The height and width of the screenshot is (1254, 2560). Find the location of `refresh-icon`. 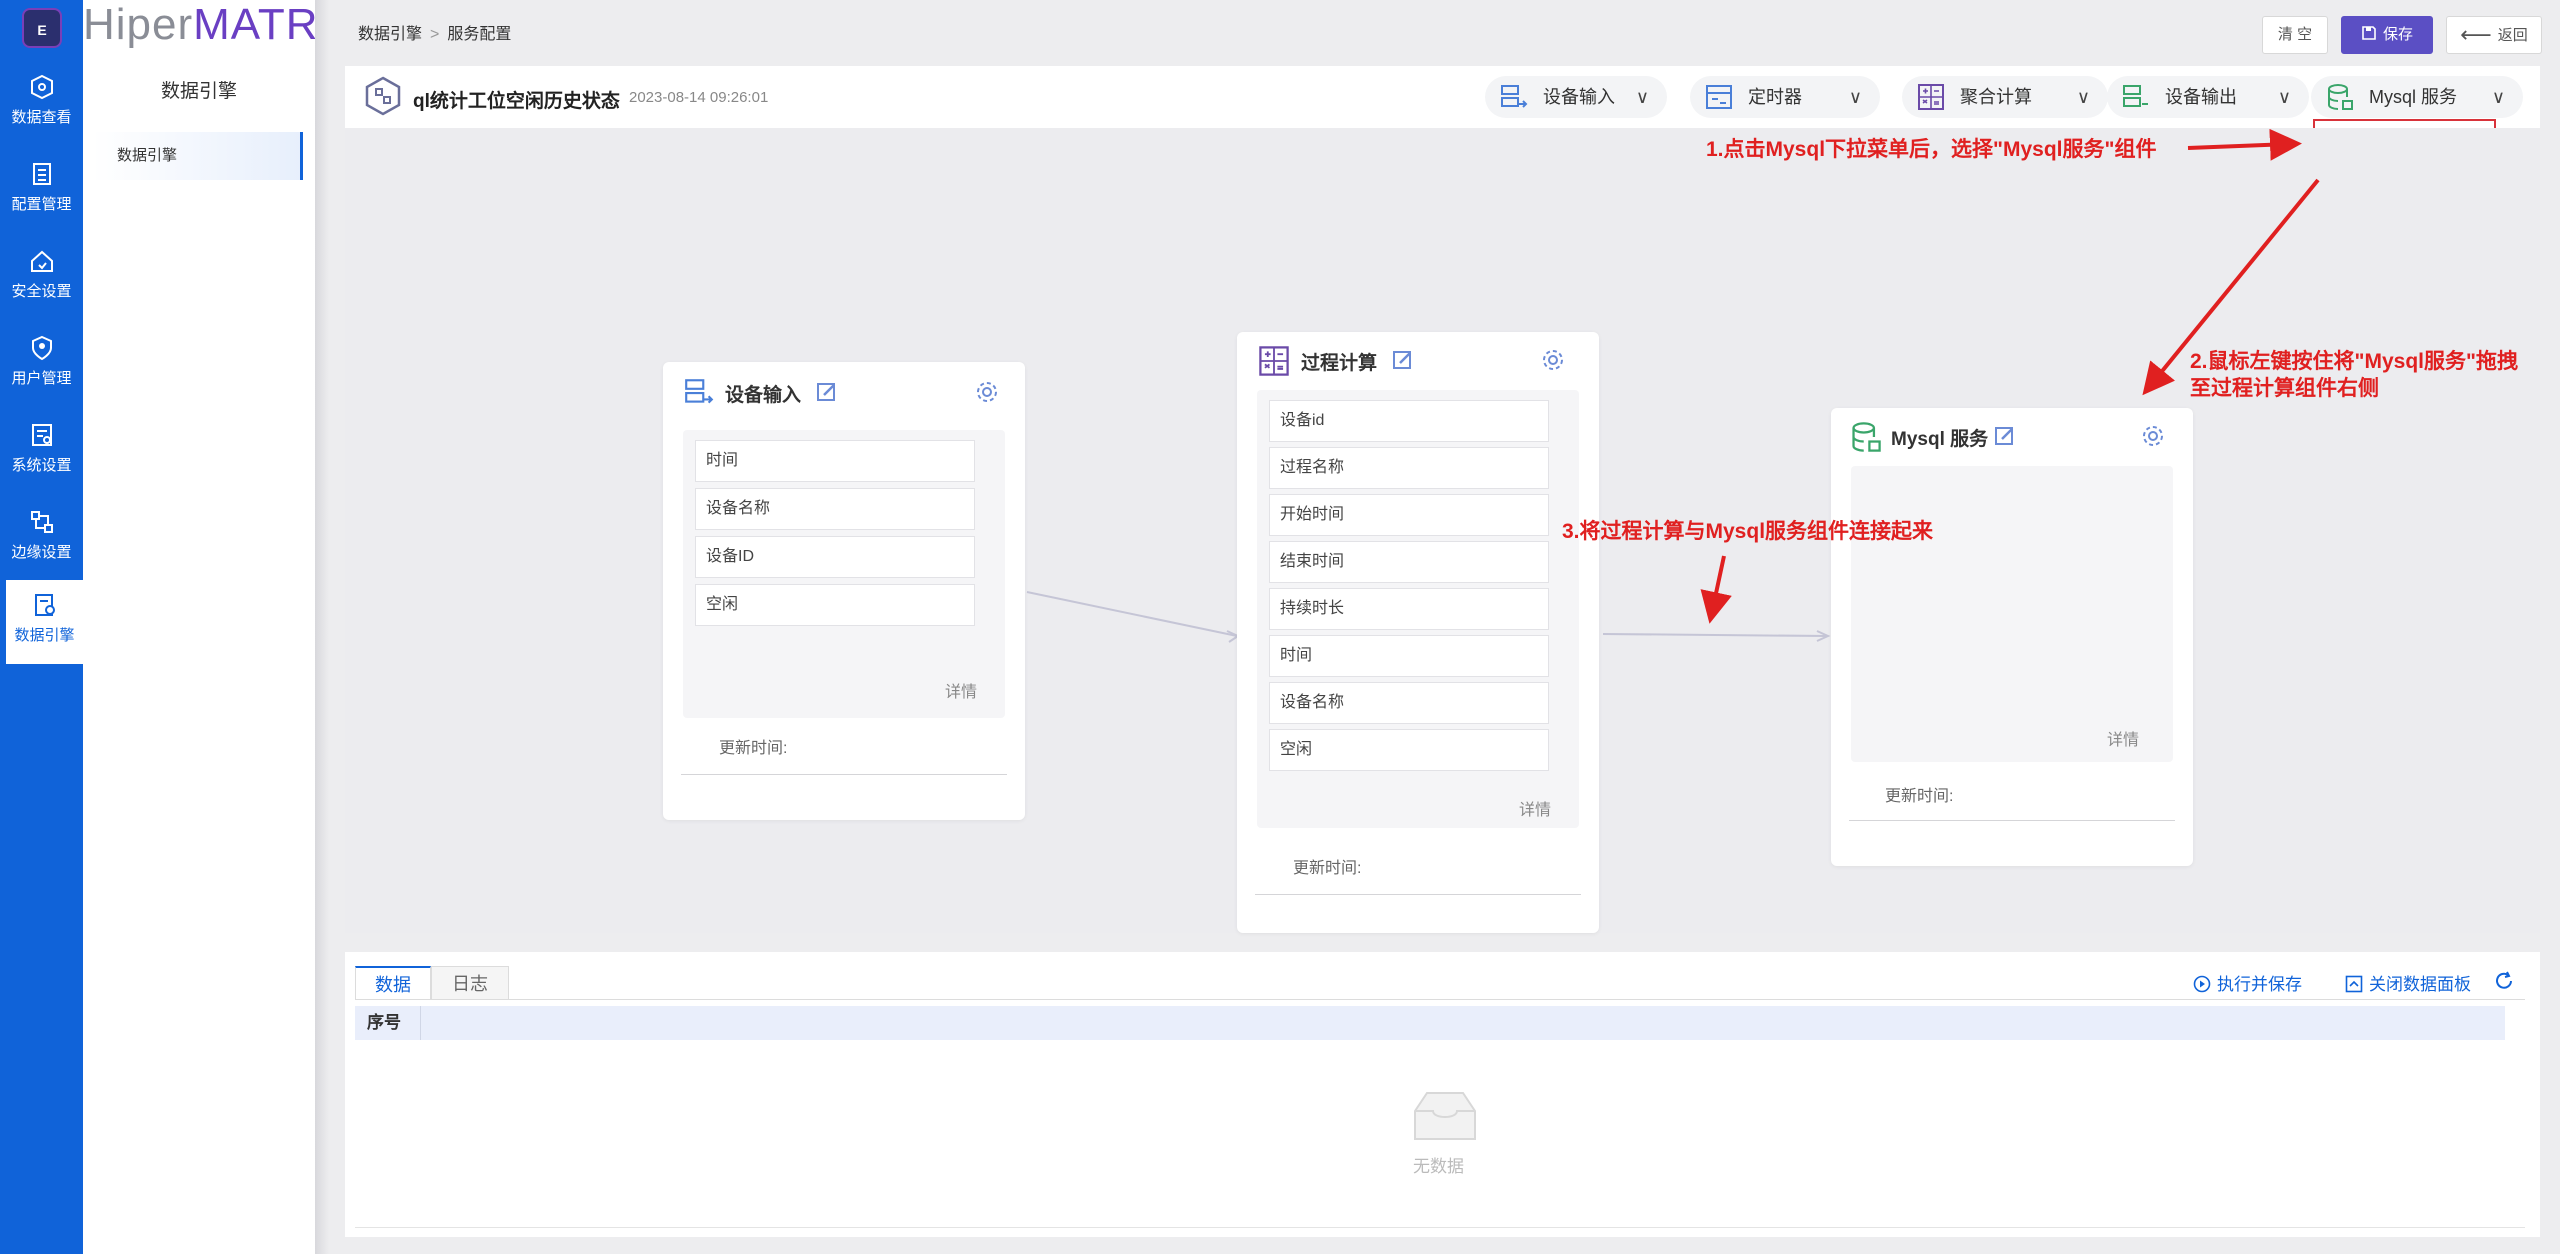

refresh-icon is located at coordinates (2504, 981).